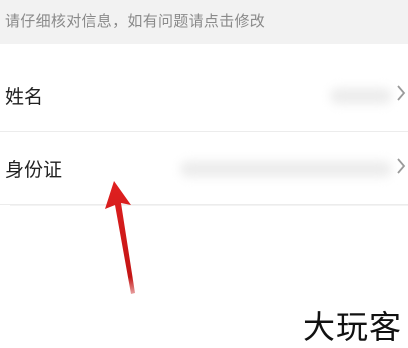  Describe the element at coordinates (135, 21) in the screenshot. I see `notice-text: 请仔细核对信息，如有问题请点击修改` at that location.